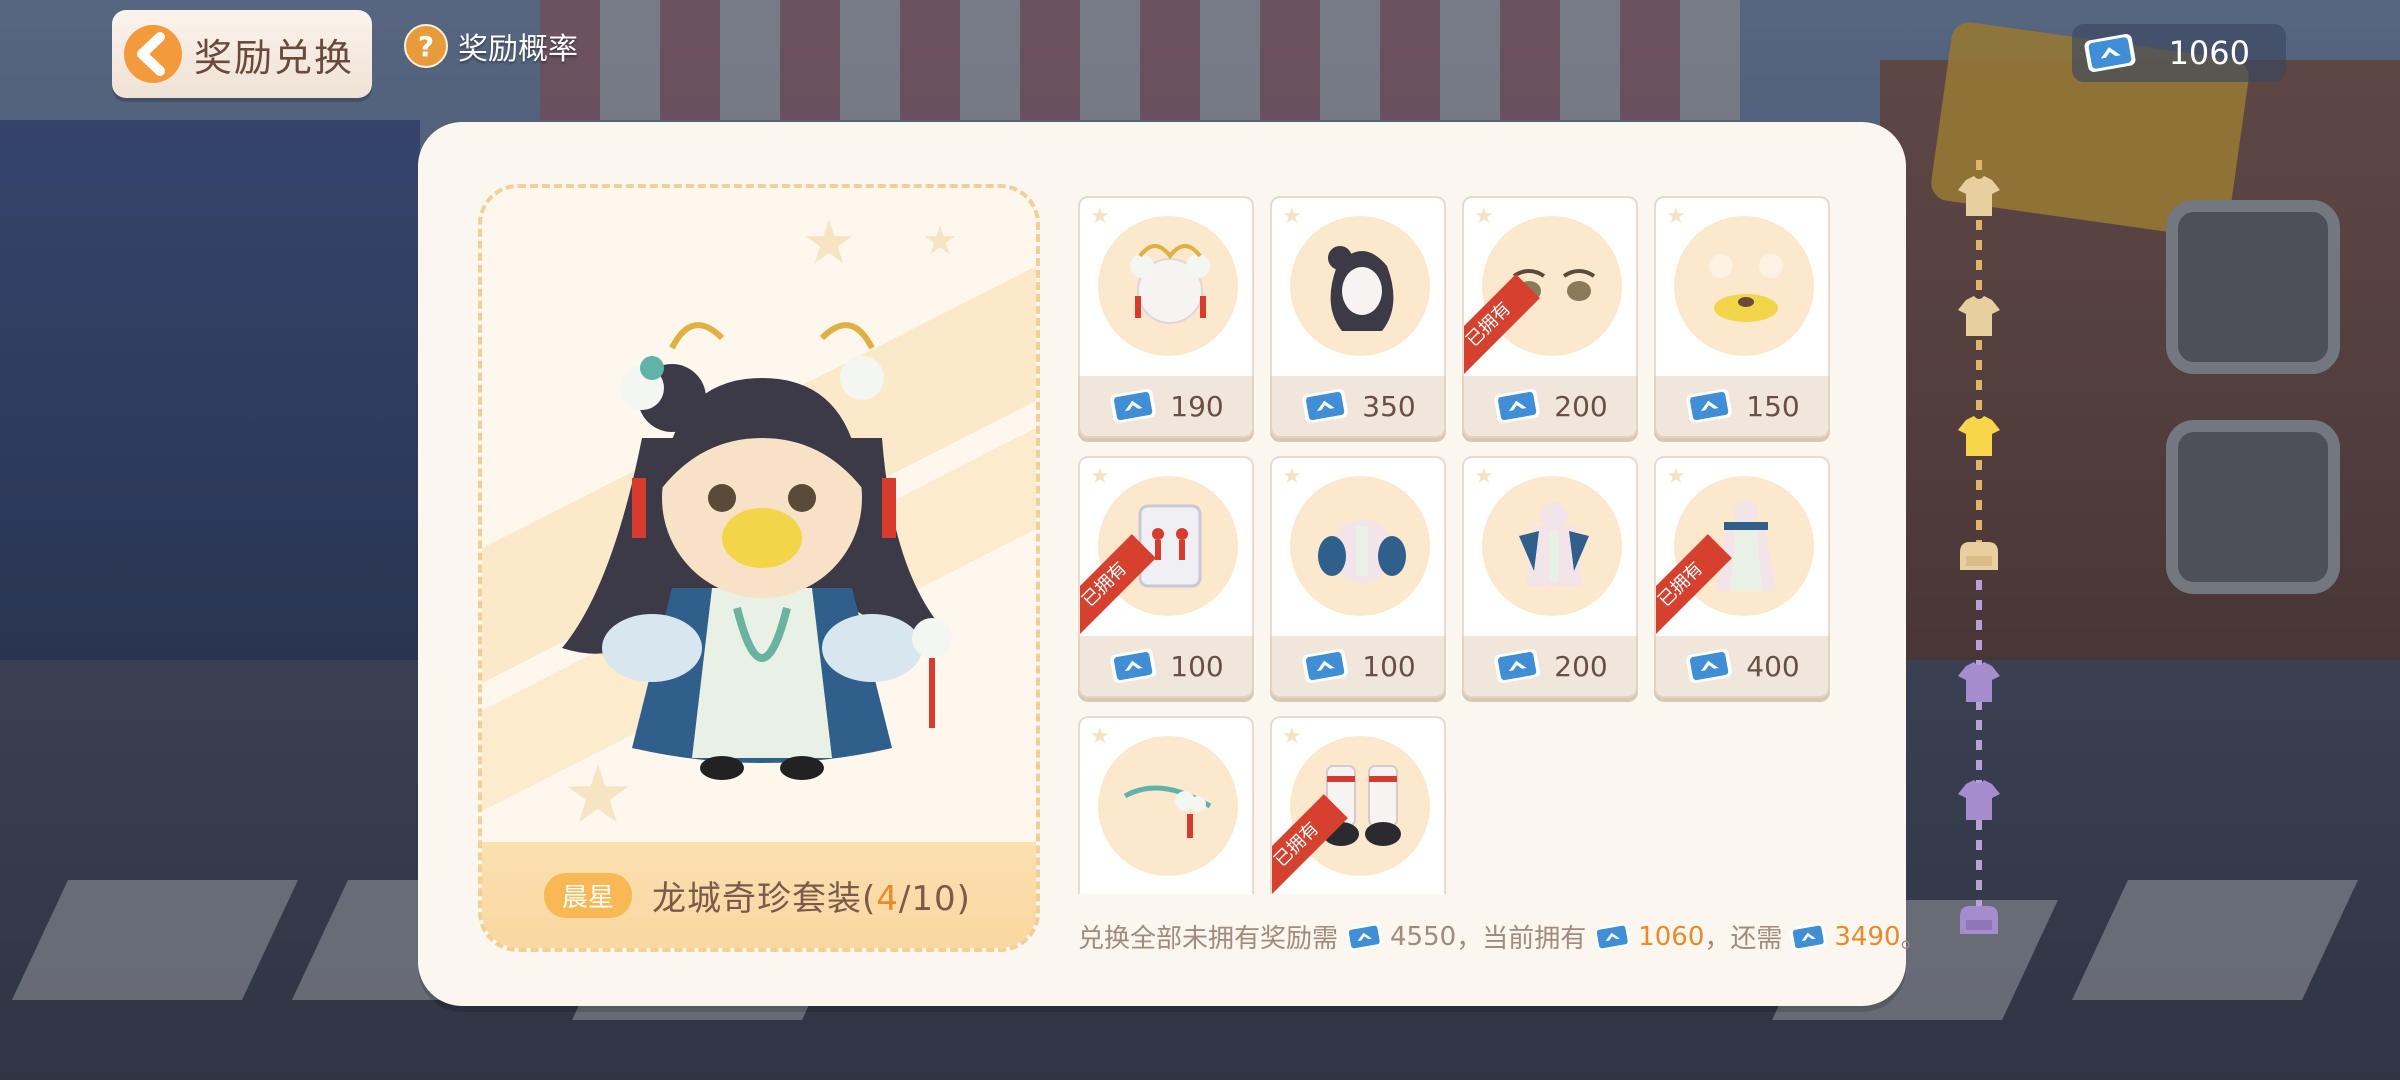  I want to click on summary-remain-amount: 3490, so click(1867, 936).